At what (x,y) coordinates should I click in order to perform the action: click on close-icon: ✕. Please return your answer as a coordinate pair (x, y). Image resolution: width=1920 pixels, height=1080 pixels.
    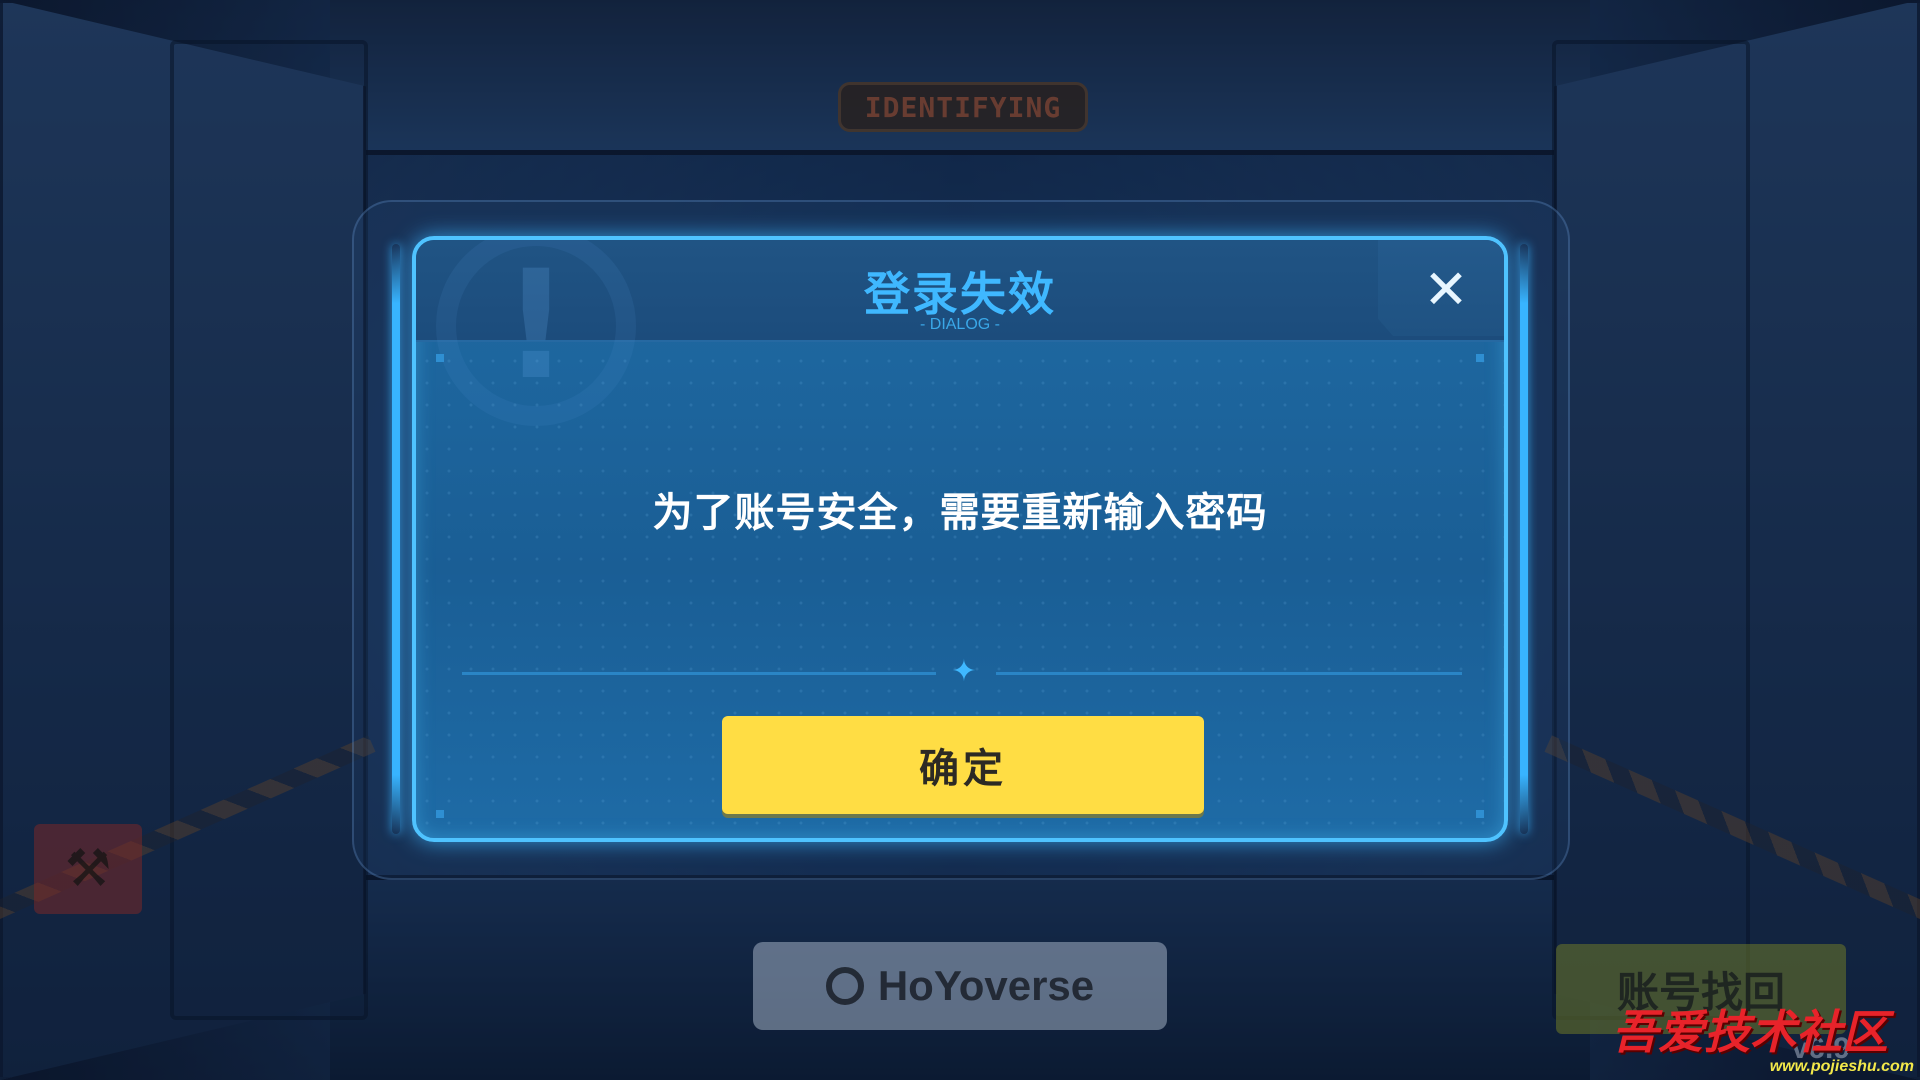
    Looking at the image, I should click on (1446, 289).